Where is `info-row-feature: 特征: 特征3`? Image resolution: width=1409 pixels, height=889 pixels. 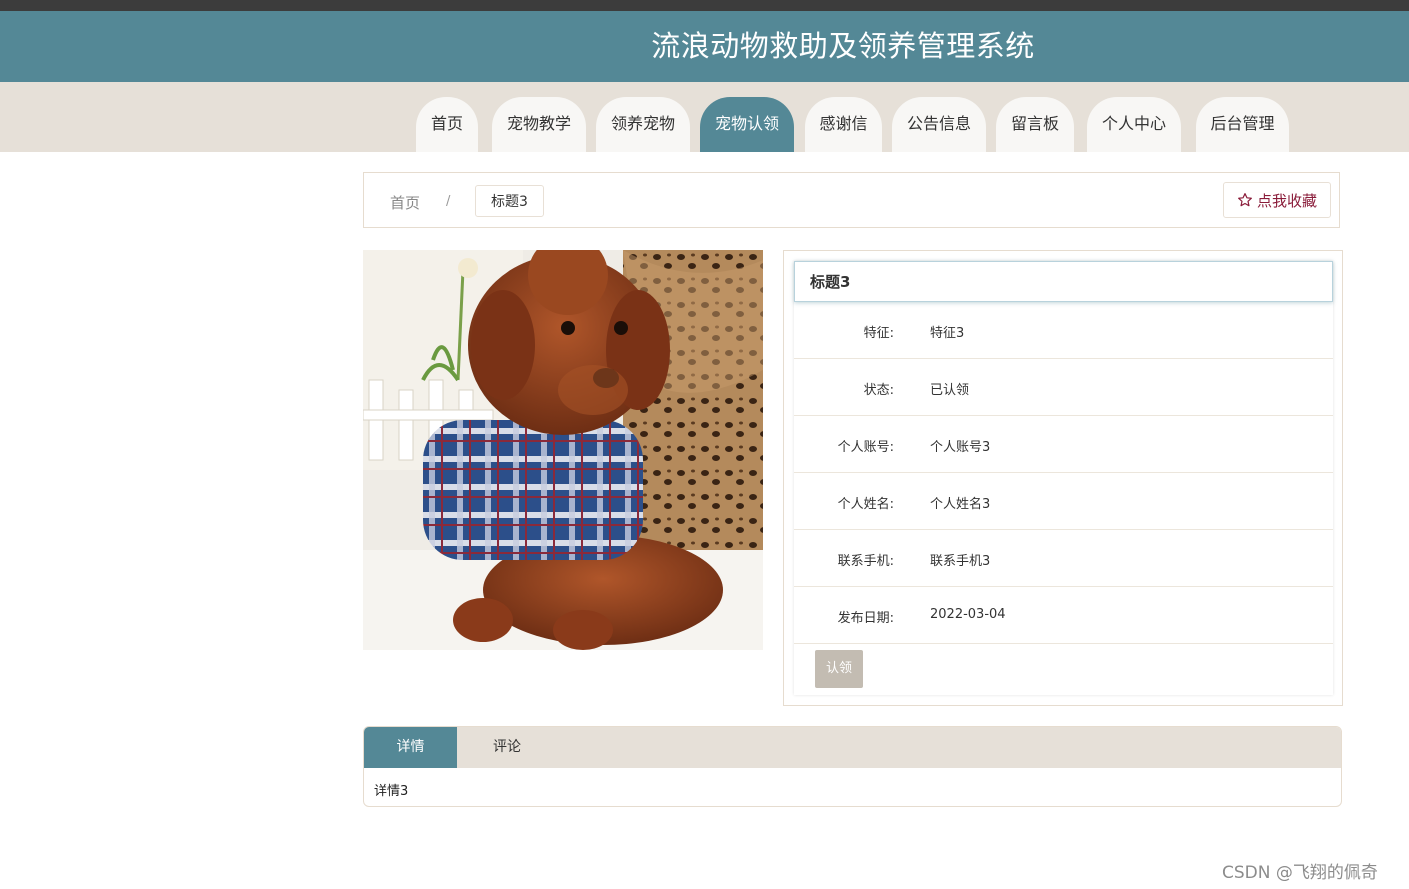
info-row-feature: 特征: 特征3 is located at coordinates (1063, 330).